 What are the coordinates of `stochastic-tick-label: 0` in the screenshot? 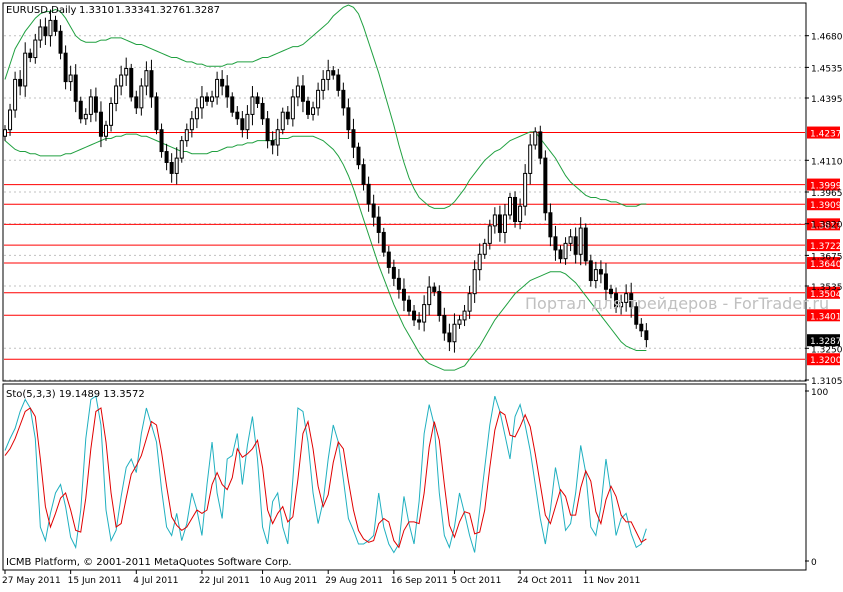 It's located at (814, 563).